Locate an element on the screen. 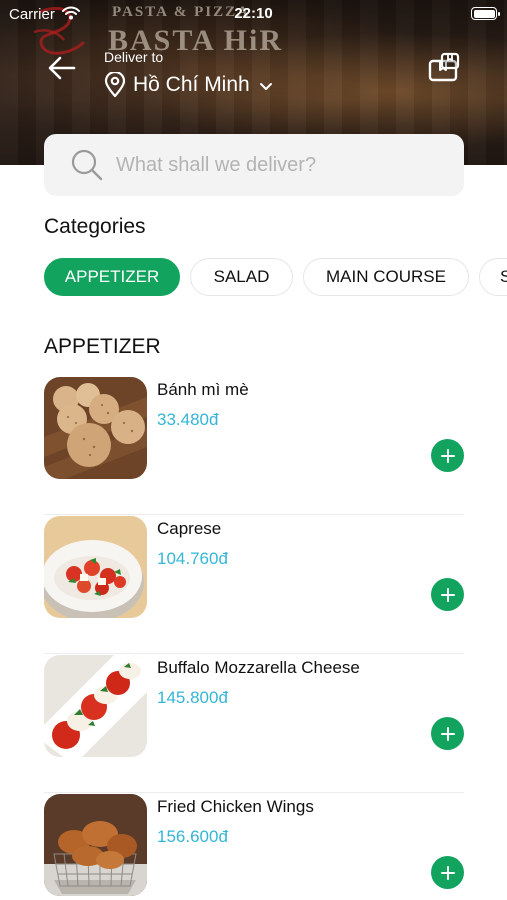 Image resolution: width=507 pixels, height=900 pixels. search-bar is located at coordinates (254, 165).